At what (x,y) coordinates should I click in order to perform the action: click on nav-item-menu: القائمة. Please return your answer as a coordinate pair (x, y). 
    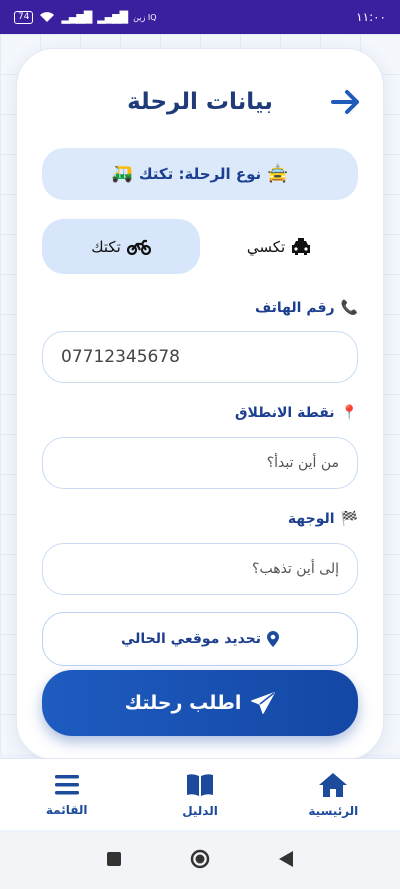
    Looking at the image, I should click on (67, 795).